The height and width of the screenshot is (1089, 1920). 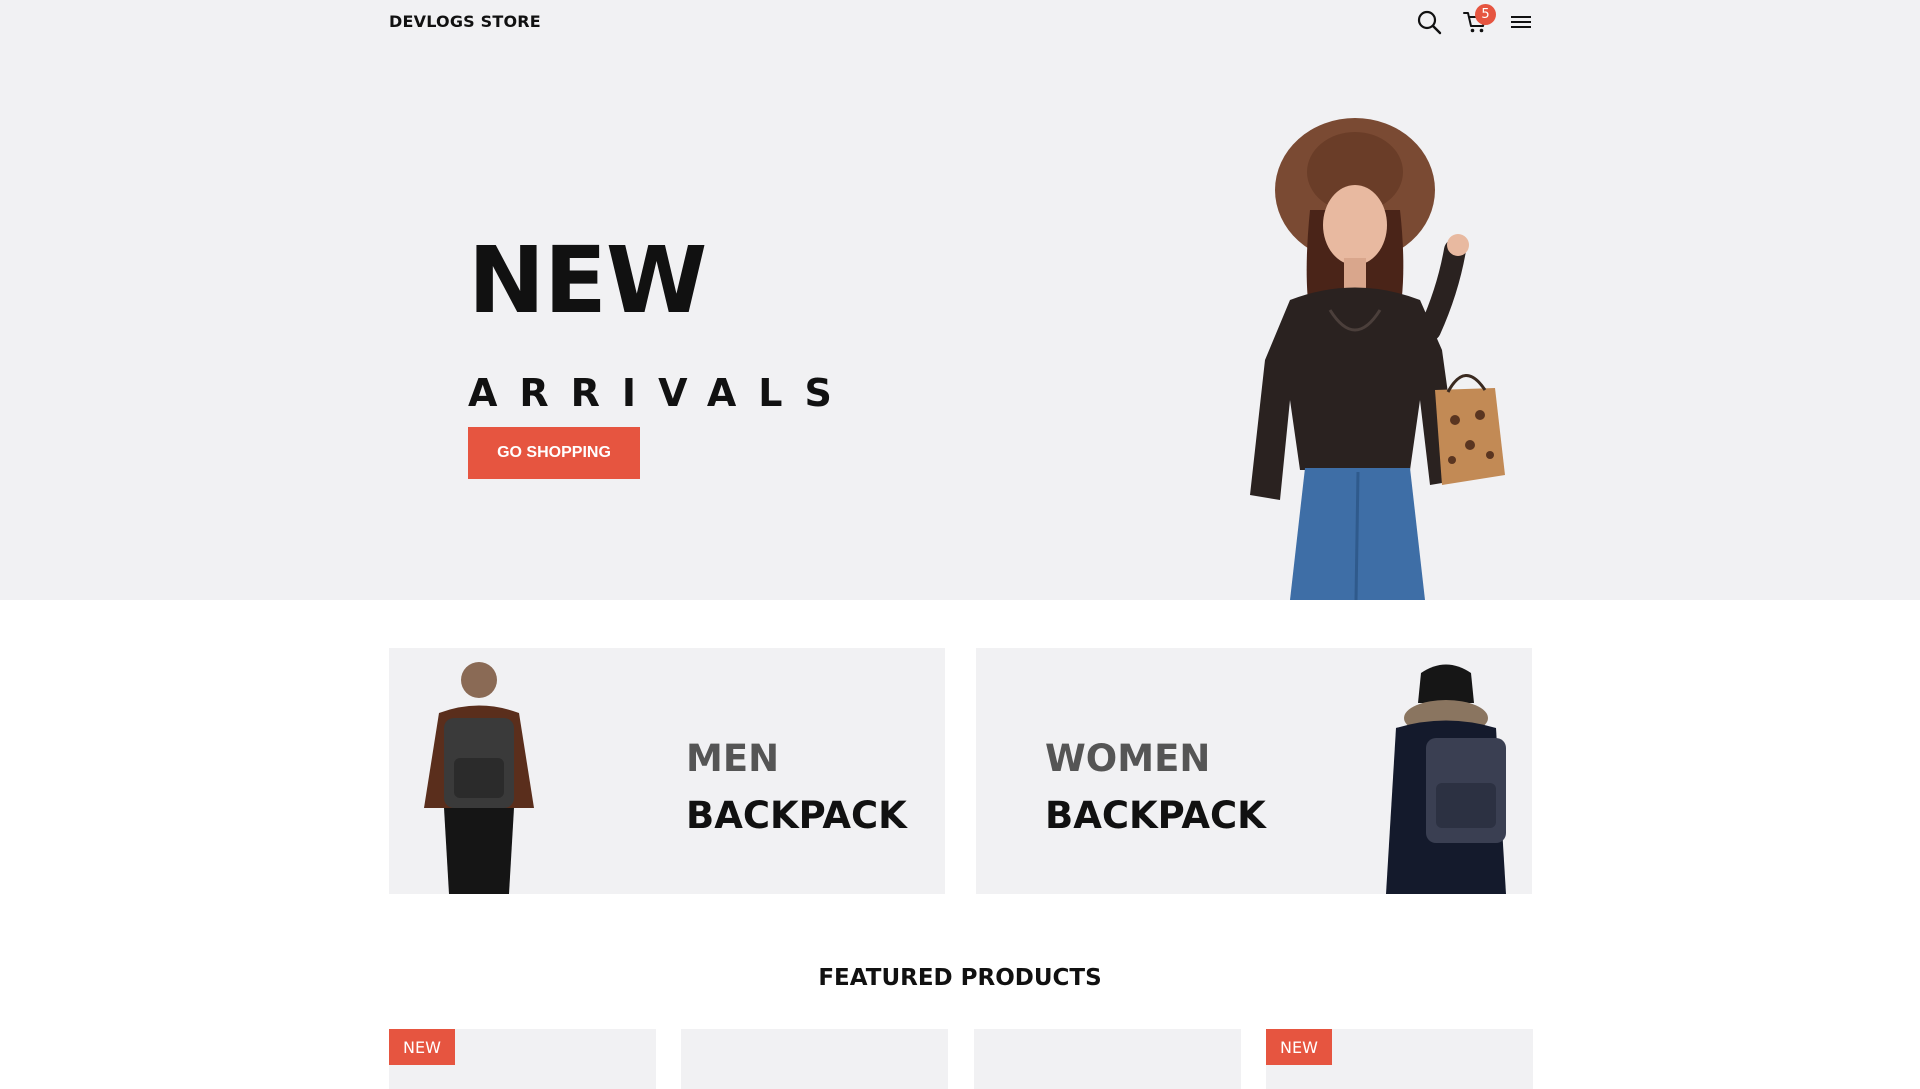 I want to click on go-shopping-button: GO SHOPPING, so click(x=554, y=453).